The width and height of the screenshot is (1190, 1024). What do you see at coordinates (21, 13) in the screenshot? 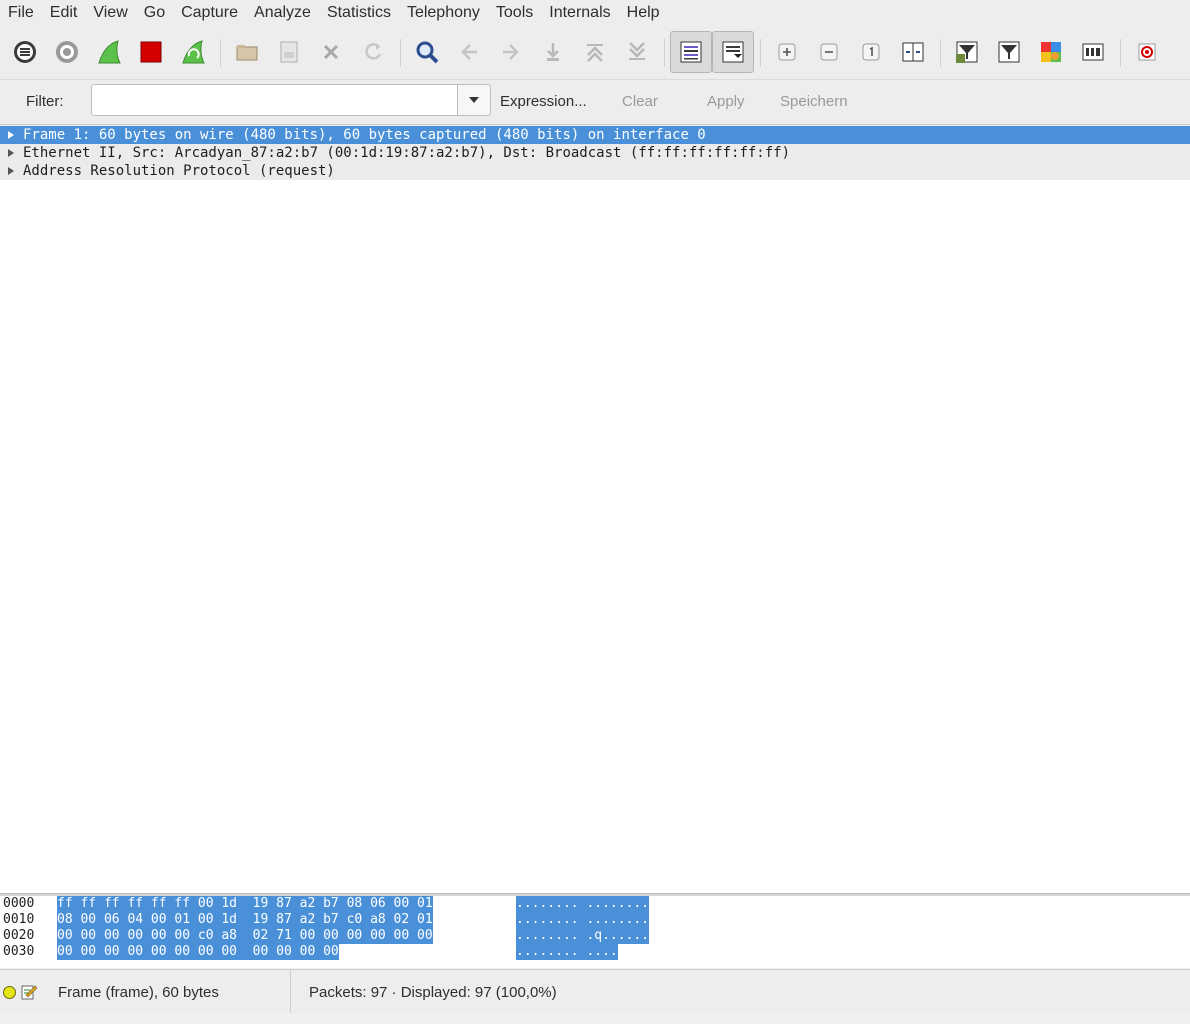
I see `menu-file: File` at bounding box center [21, 13].